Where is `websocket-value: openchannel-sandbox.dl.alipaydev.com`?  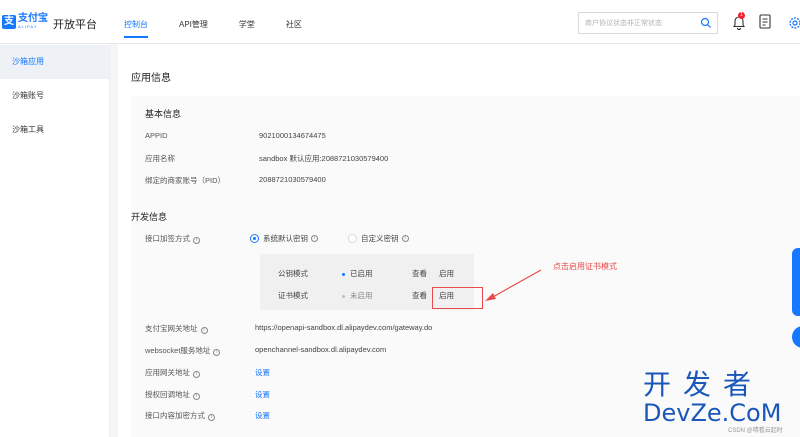
websocket-value: openchannel-sandbox.dl.alipaydev.com is located at coordinates (321, 349).